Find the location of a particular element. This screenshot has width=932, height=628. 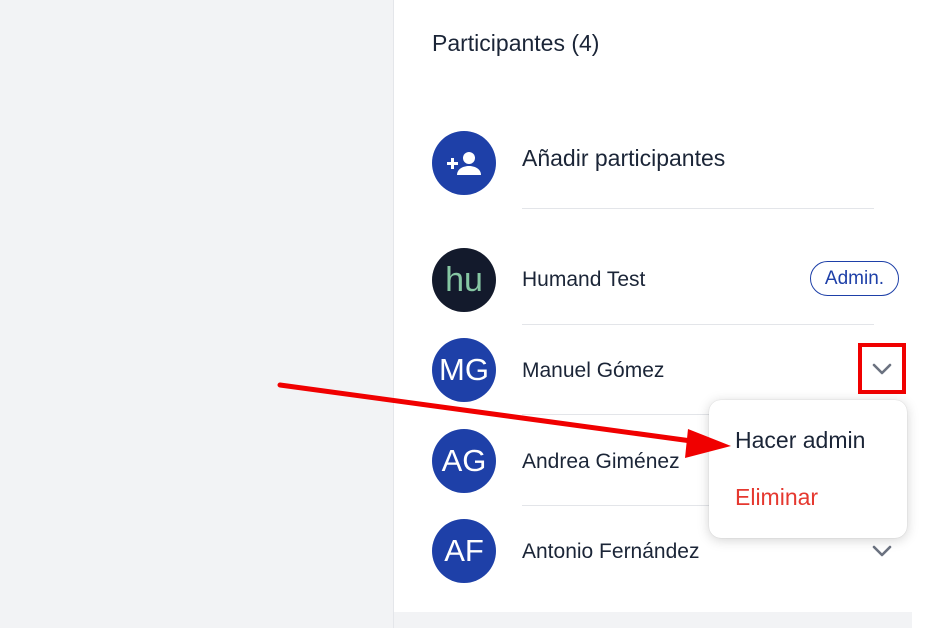

add-participant-button is located at coordinates (464, 163).